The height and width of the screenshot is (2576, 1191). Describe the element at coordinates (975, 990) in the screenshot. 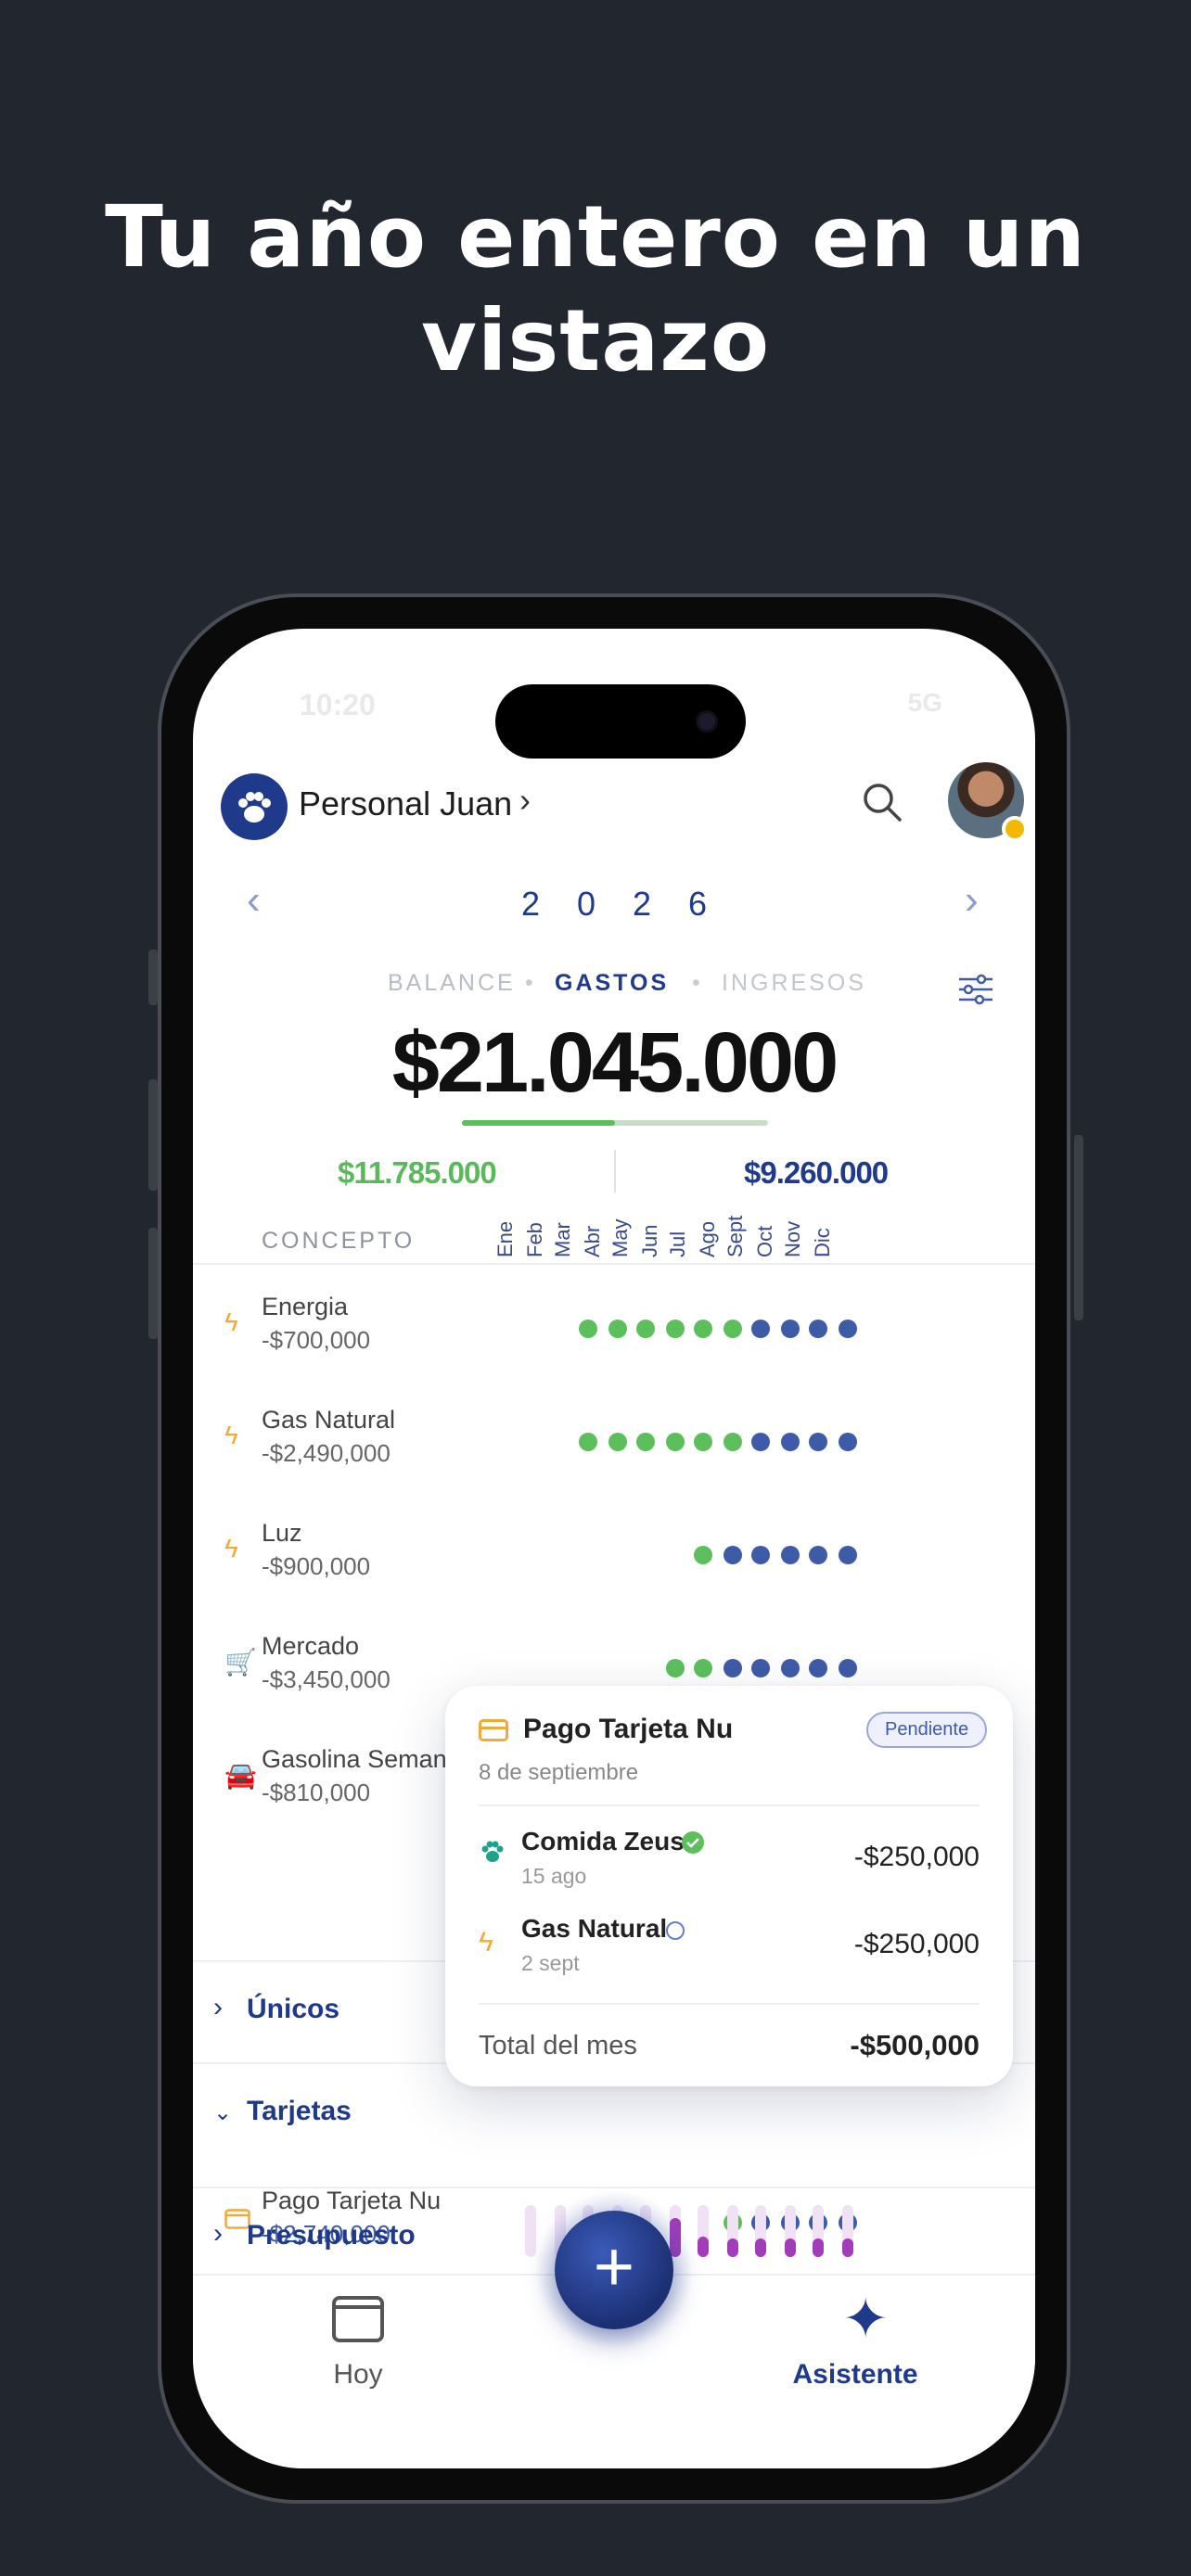

I see `filter-sliders-icon` at that location.